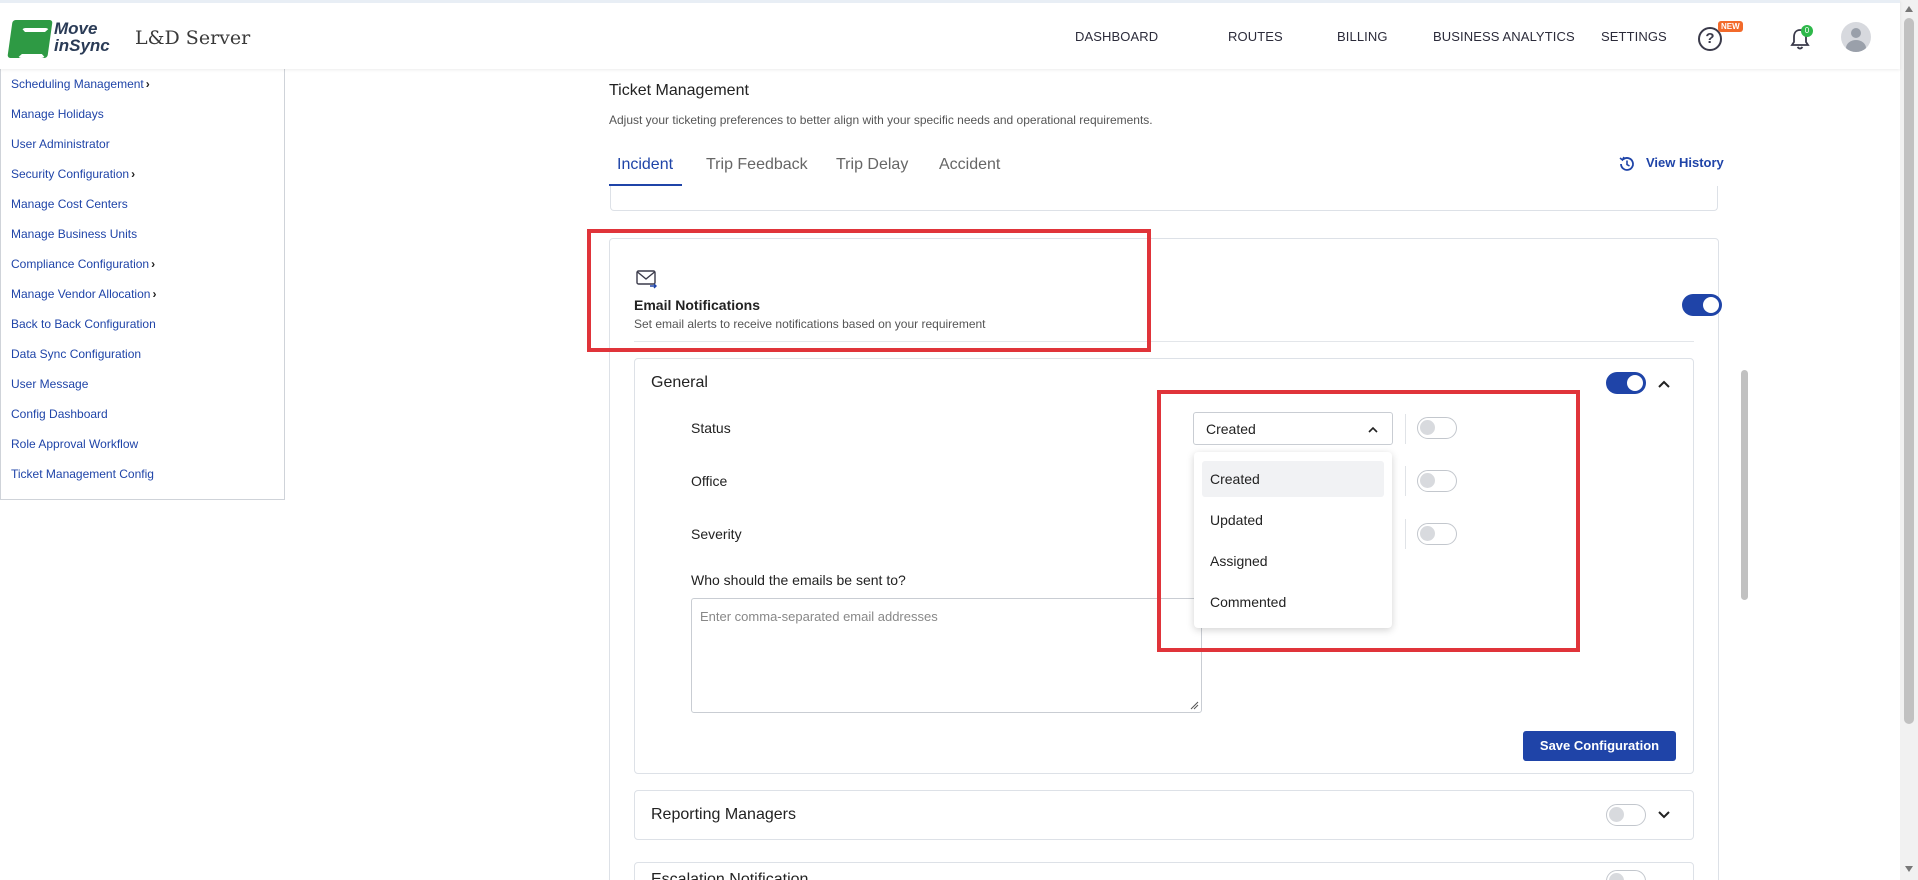  What do you see at coordinates (1664, 384) in the screenshot?
I see `chevron-up-icon` at bounding box center [1664, 384].